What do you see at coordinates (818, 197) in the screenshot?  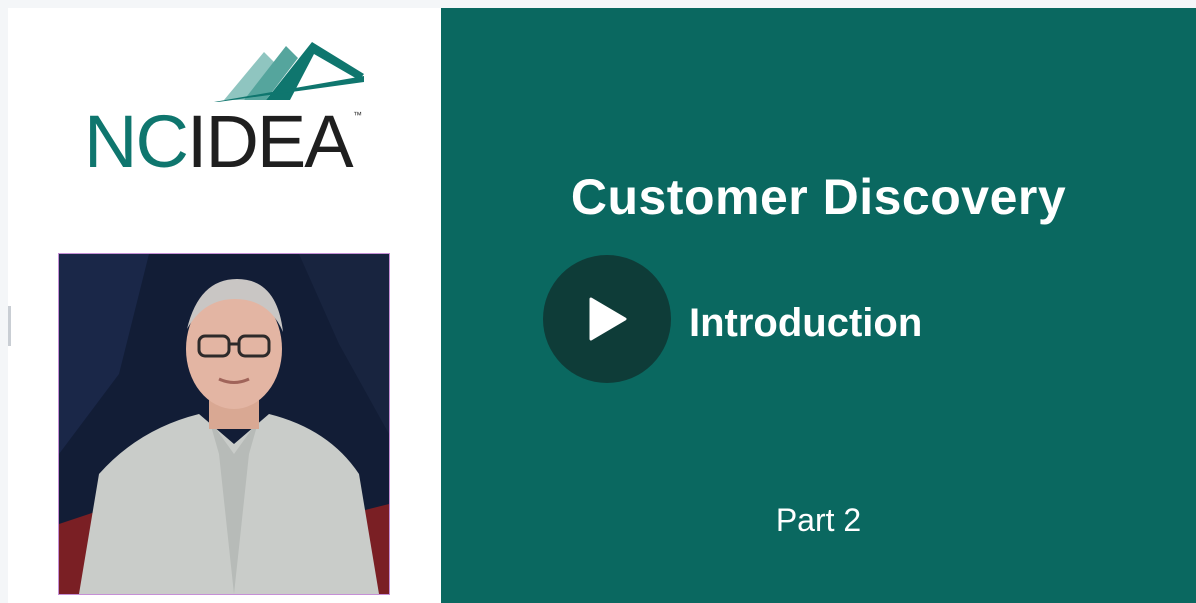 I see `slide-title: Customer Discovery` at bounding box center [818, 197].